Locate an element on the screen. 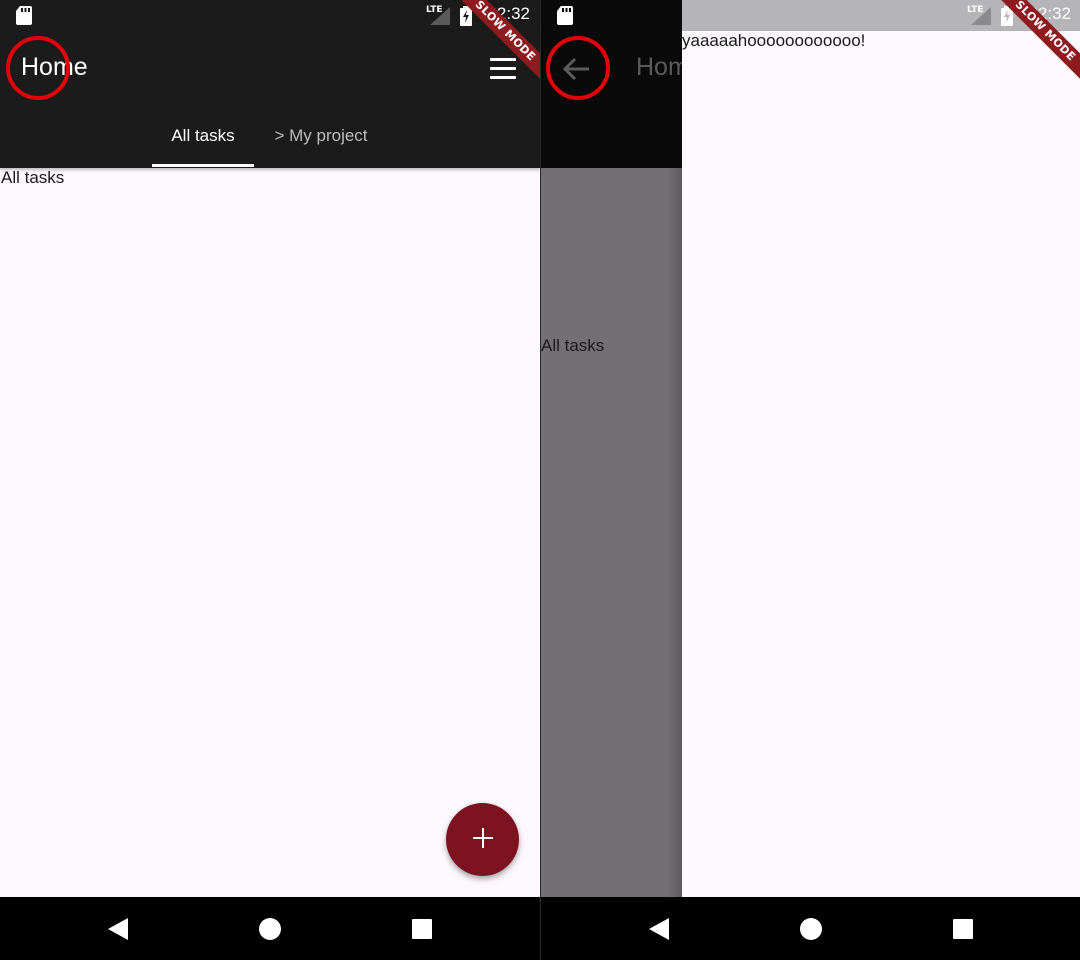 The width and height of the screenshot is (1080, 960). page-message: yaaaaahoooooooooooo! is located at coordinates (774, 40).